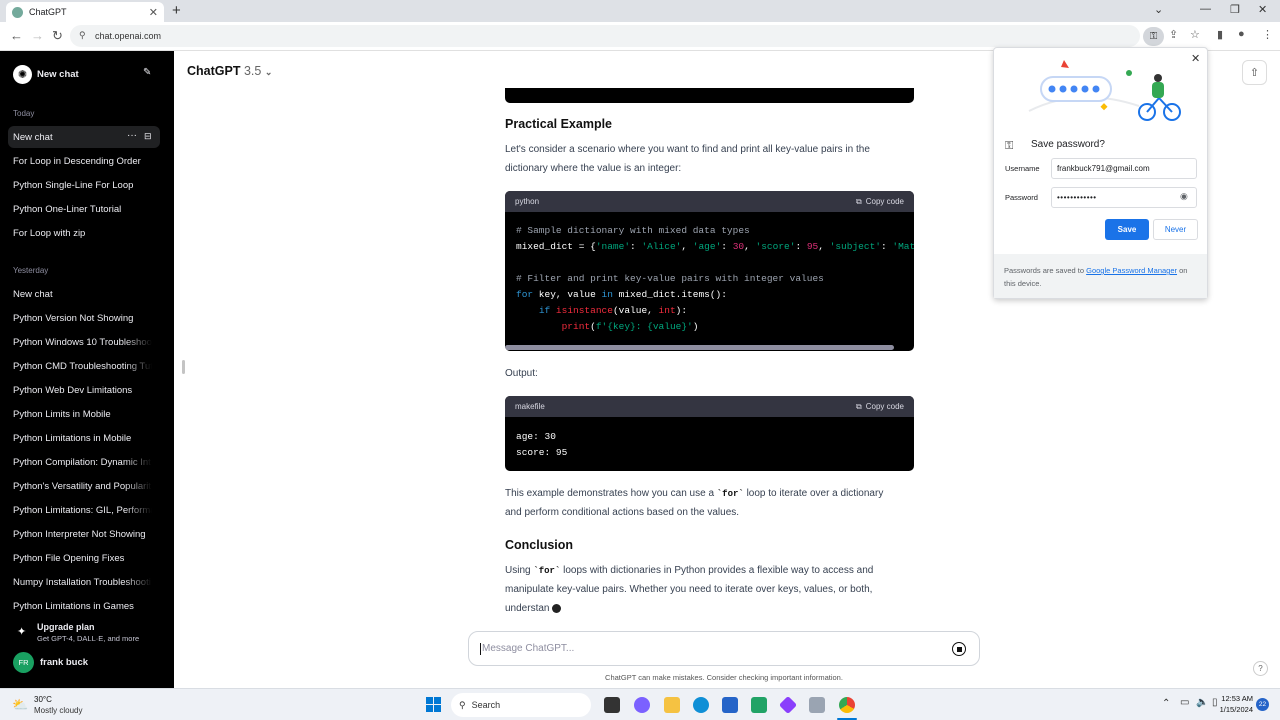  Describe the element at coordinates (1241, 34) in the screenshot. I see `profile-icon: ●` at that location.